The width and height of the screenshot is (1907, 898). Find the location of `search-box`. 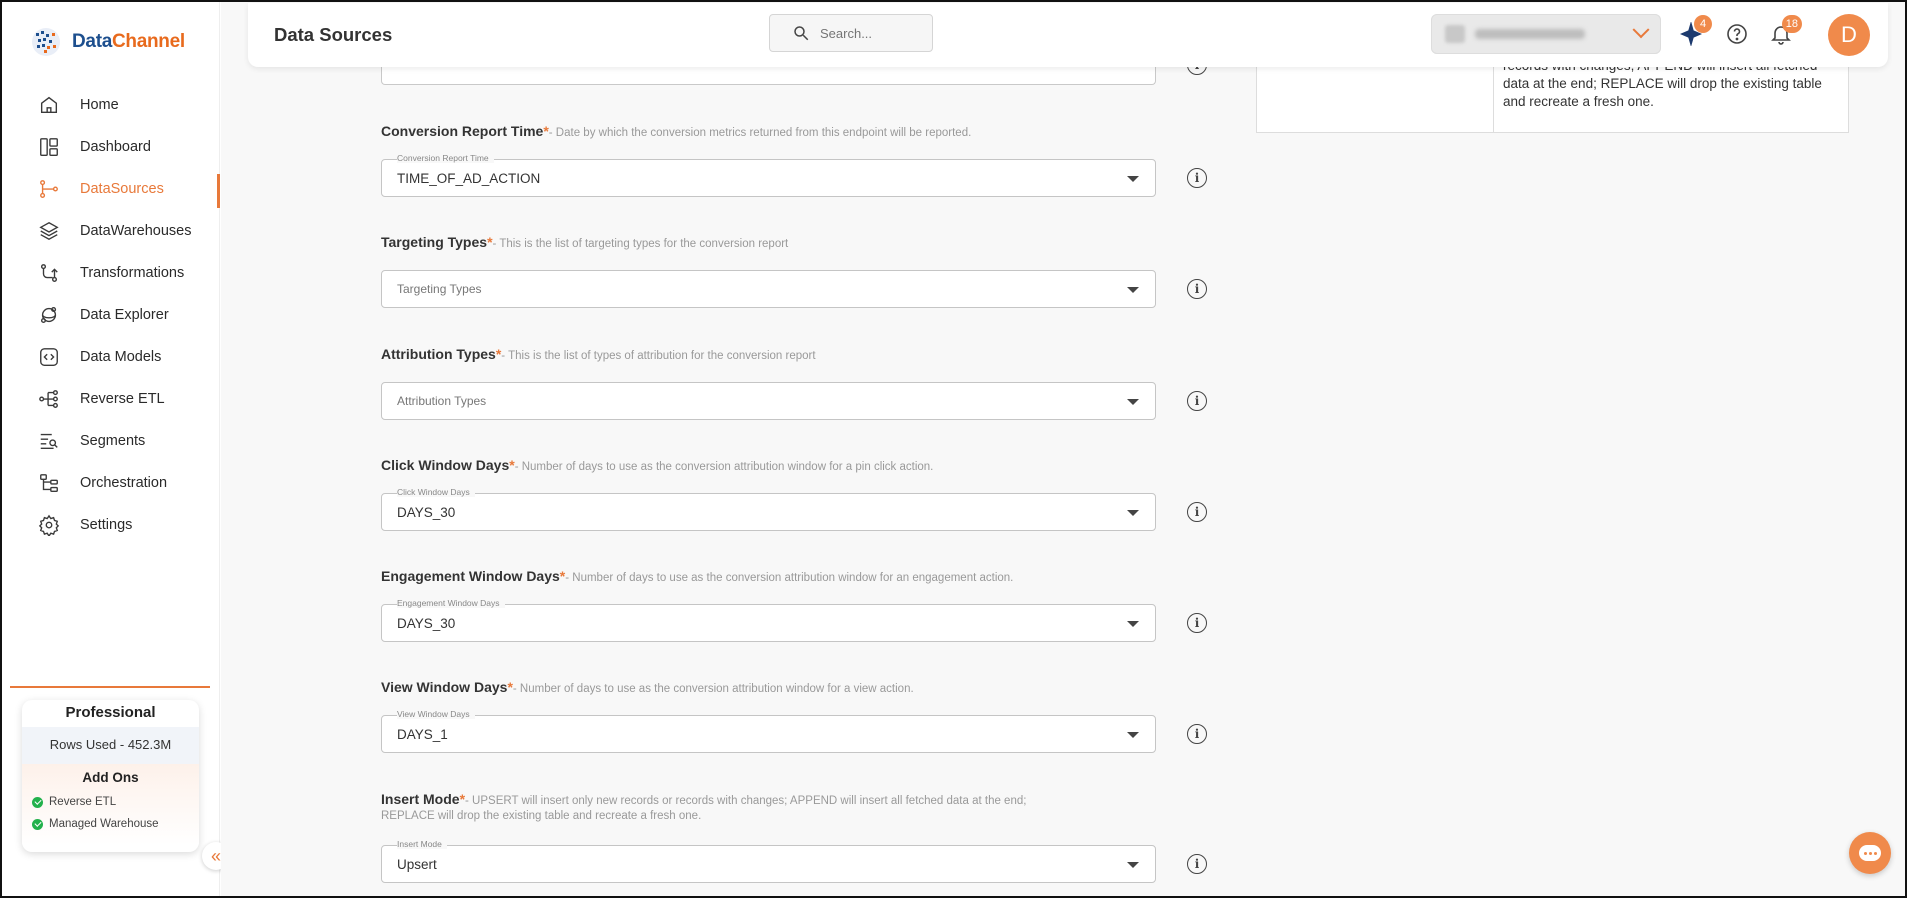

search-box is located at coordinates (851, 33).